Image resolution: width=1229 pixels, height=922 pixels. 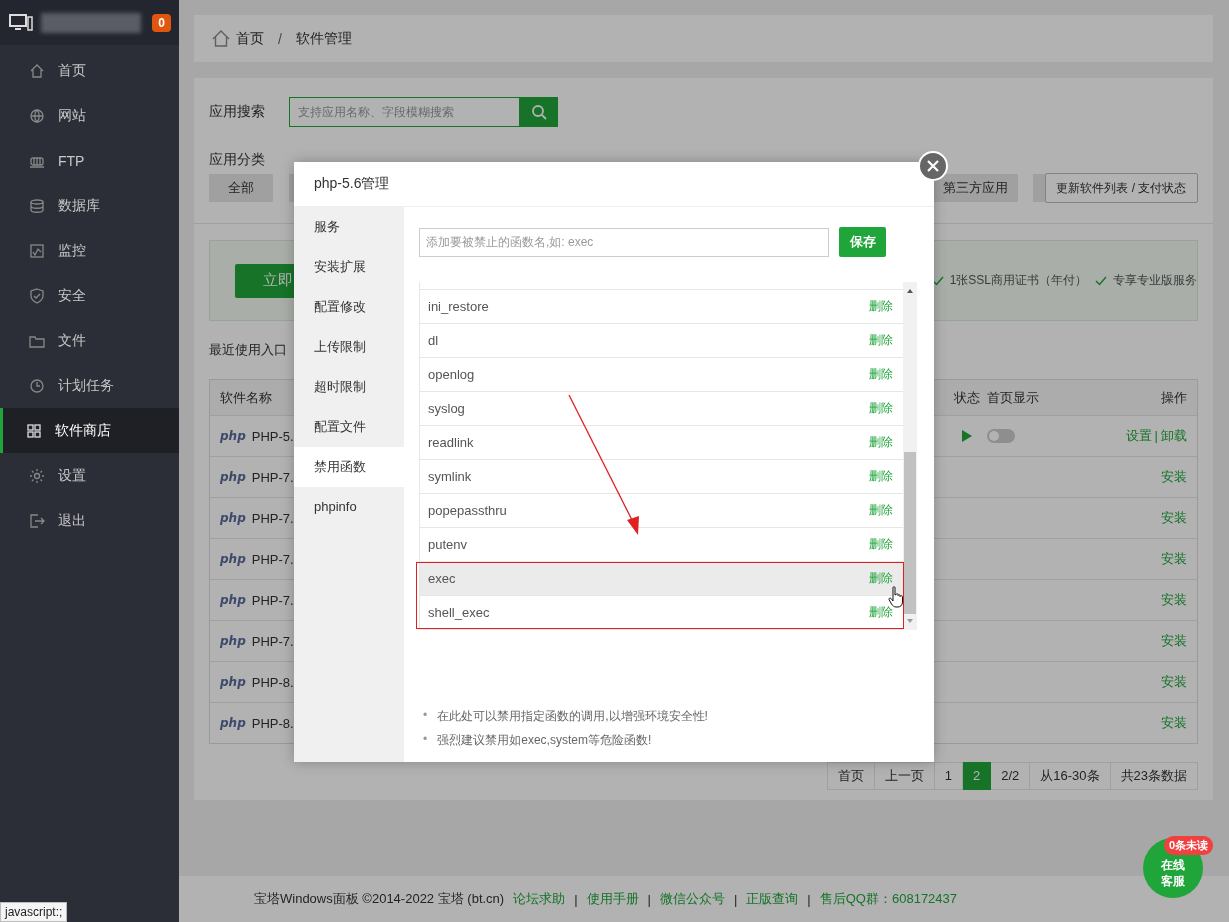 I want to click on function-name: dl, so click(x=433, y=340).